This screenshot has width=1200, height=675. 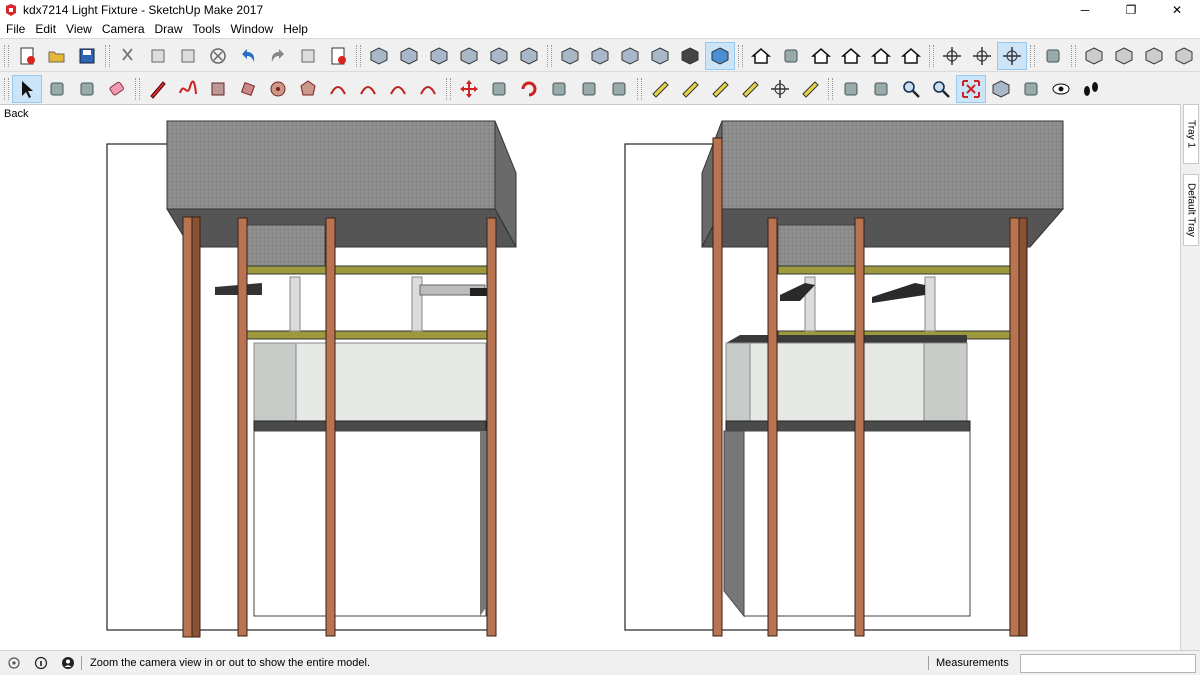 I want to click on wireframe-button, so click(x=630, y=56).